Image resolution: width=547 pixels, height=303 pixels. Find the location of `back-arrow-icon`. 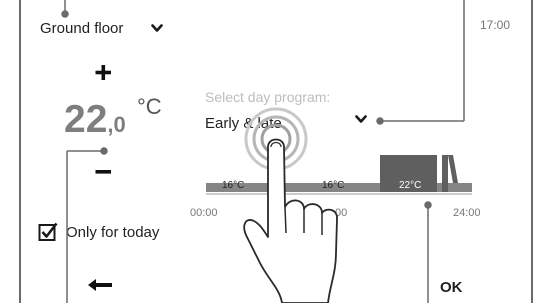

back-arrow-icon is located at coordinates (100, 285).